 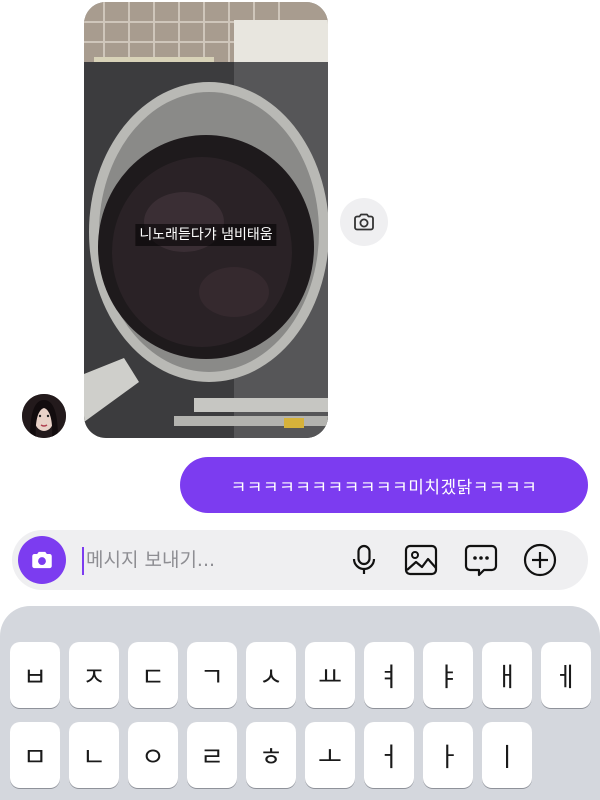 I want to click on gallery-icon, so click(x=421, y=560).